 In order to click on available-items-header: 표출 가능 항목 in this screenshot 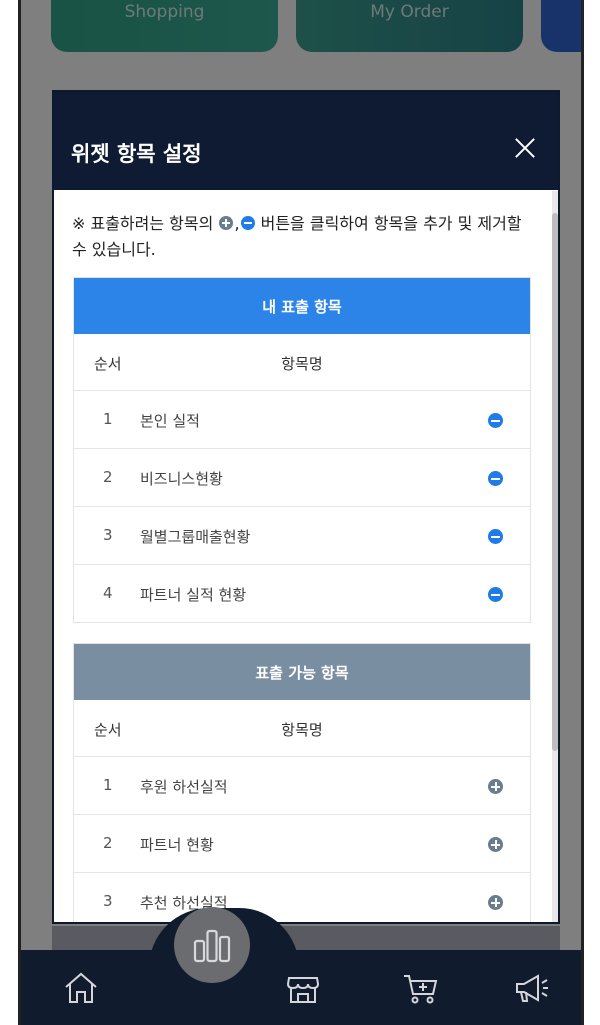, I will do `click(302, 672)`.